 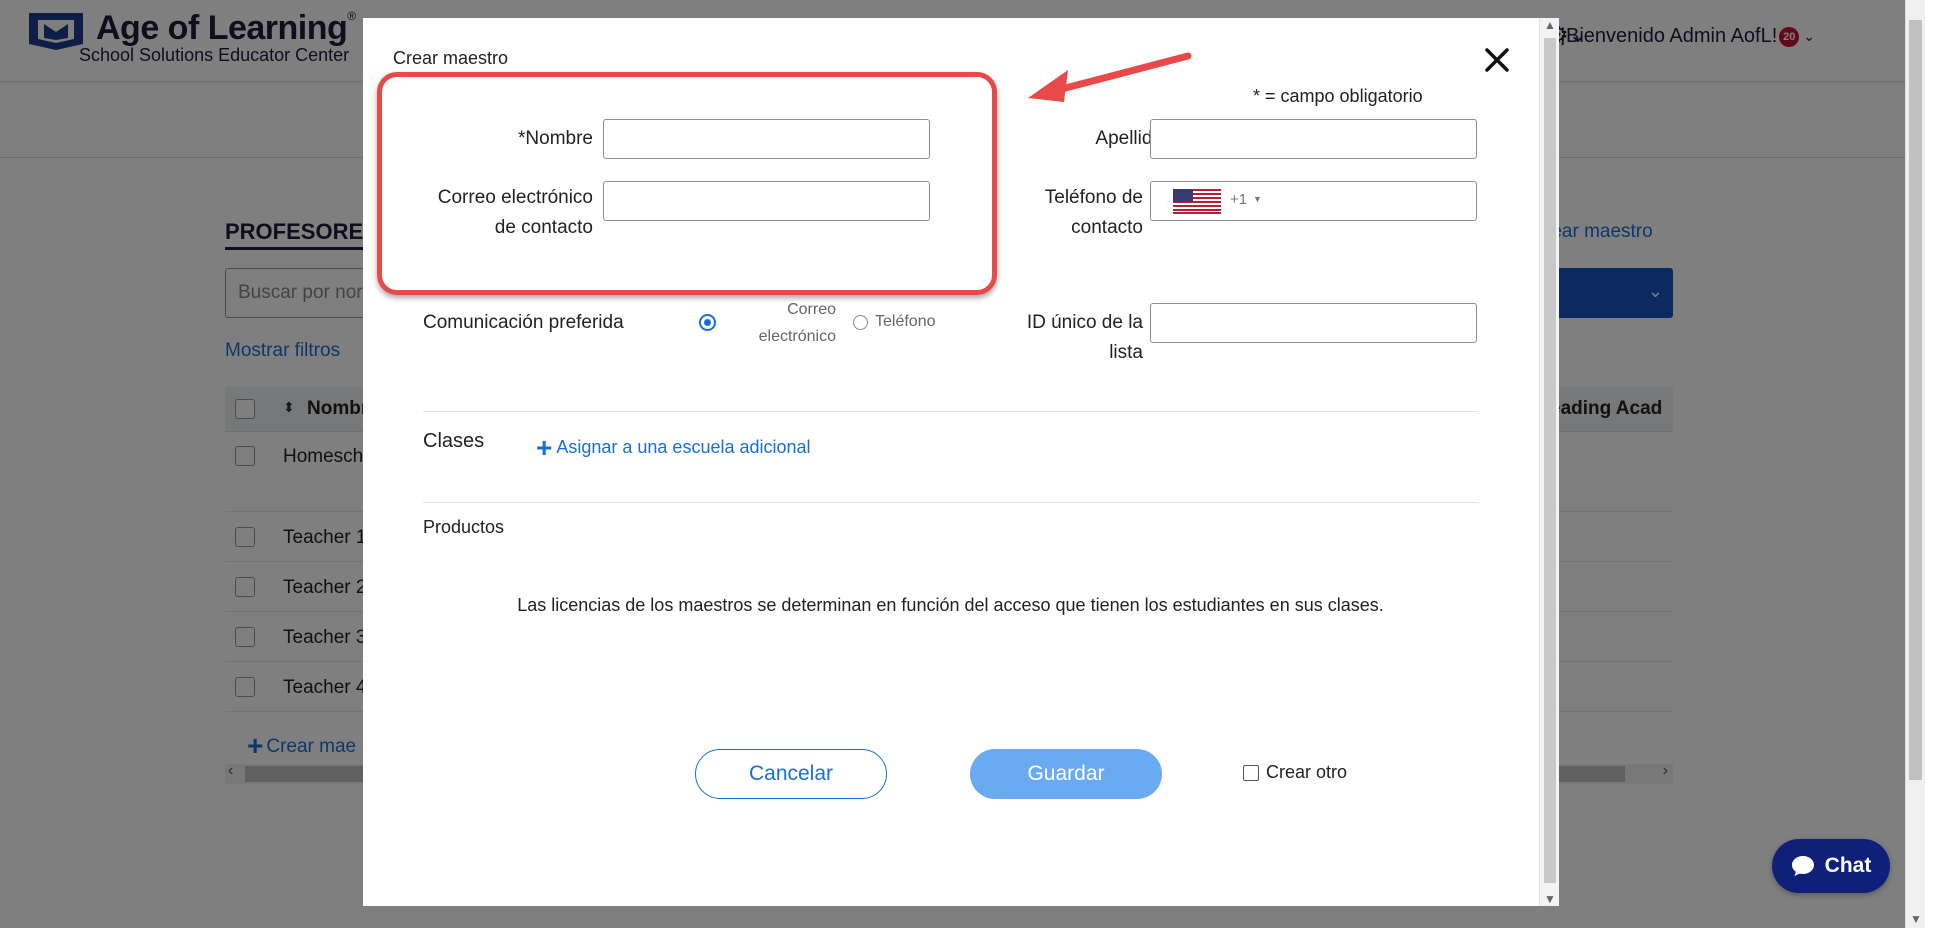 I want to click on modal-title: Crear maestro, so click(x=451, y=58).